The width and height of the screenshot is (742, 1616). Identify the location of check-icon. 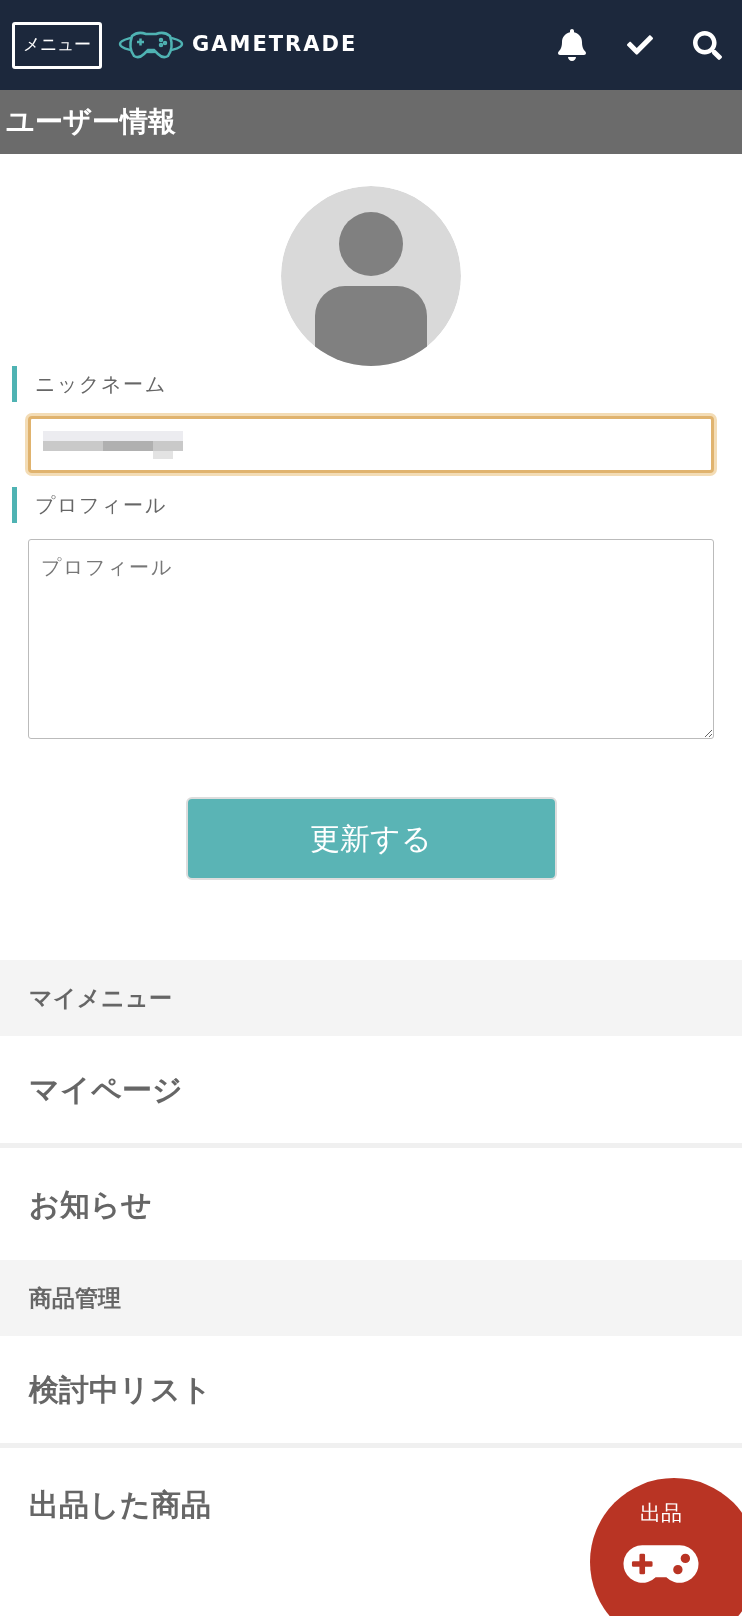
(640, 45).